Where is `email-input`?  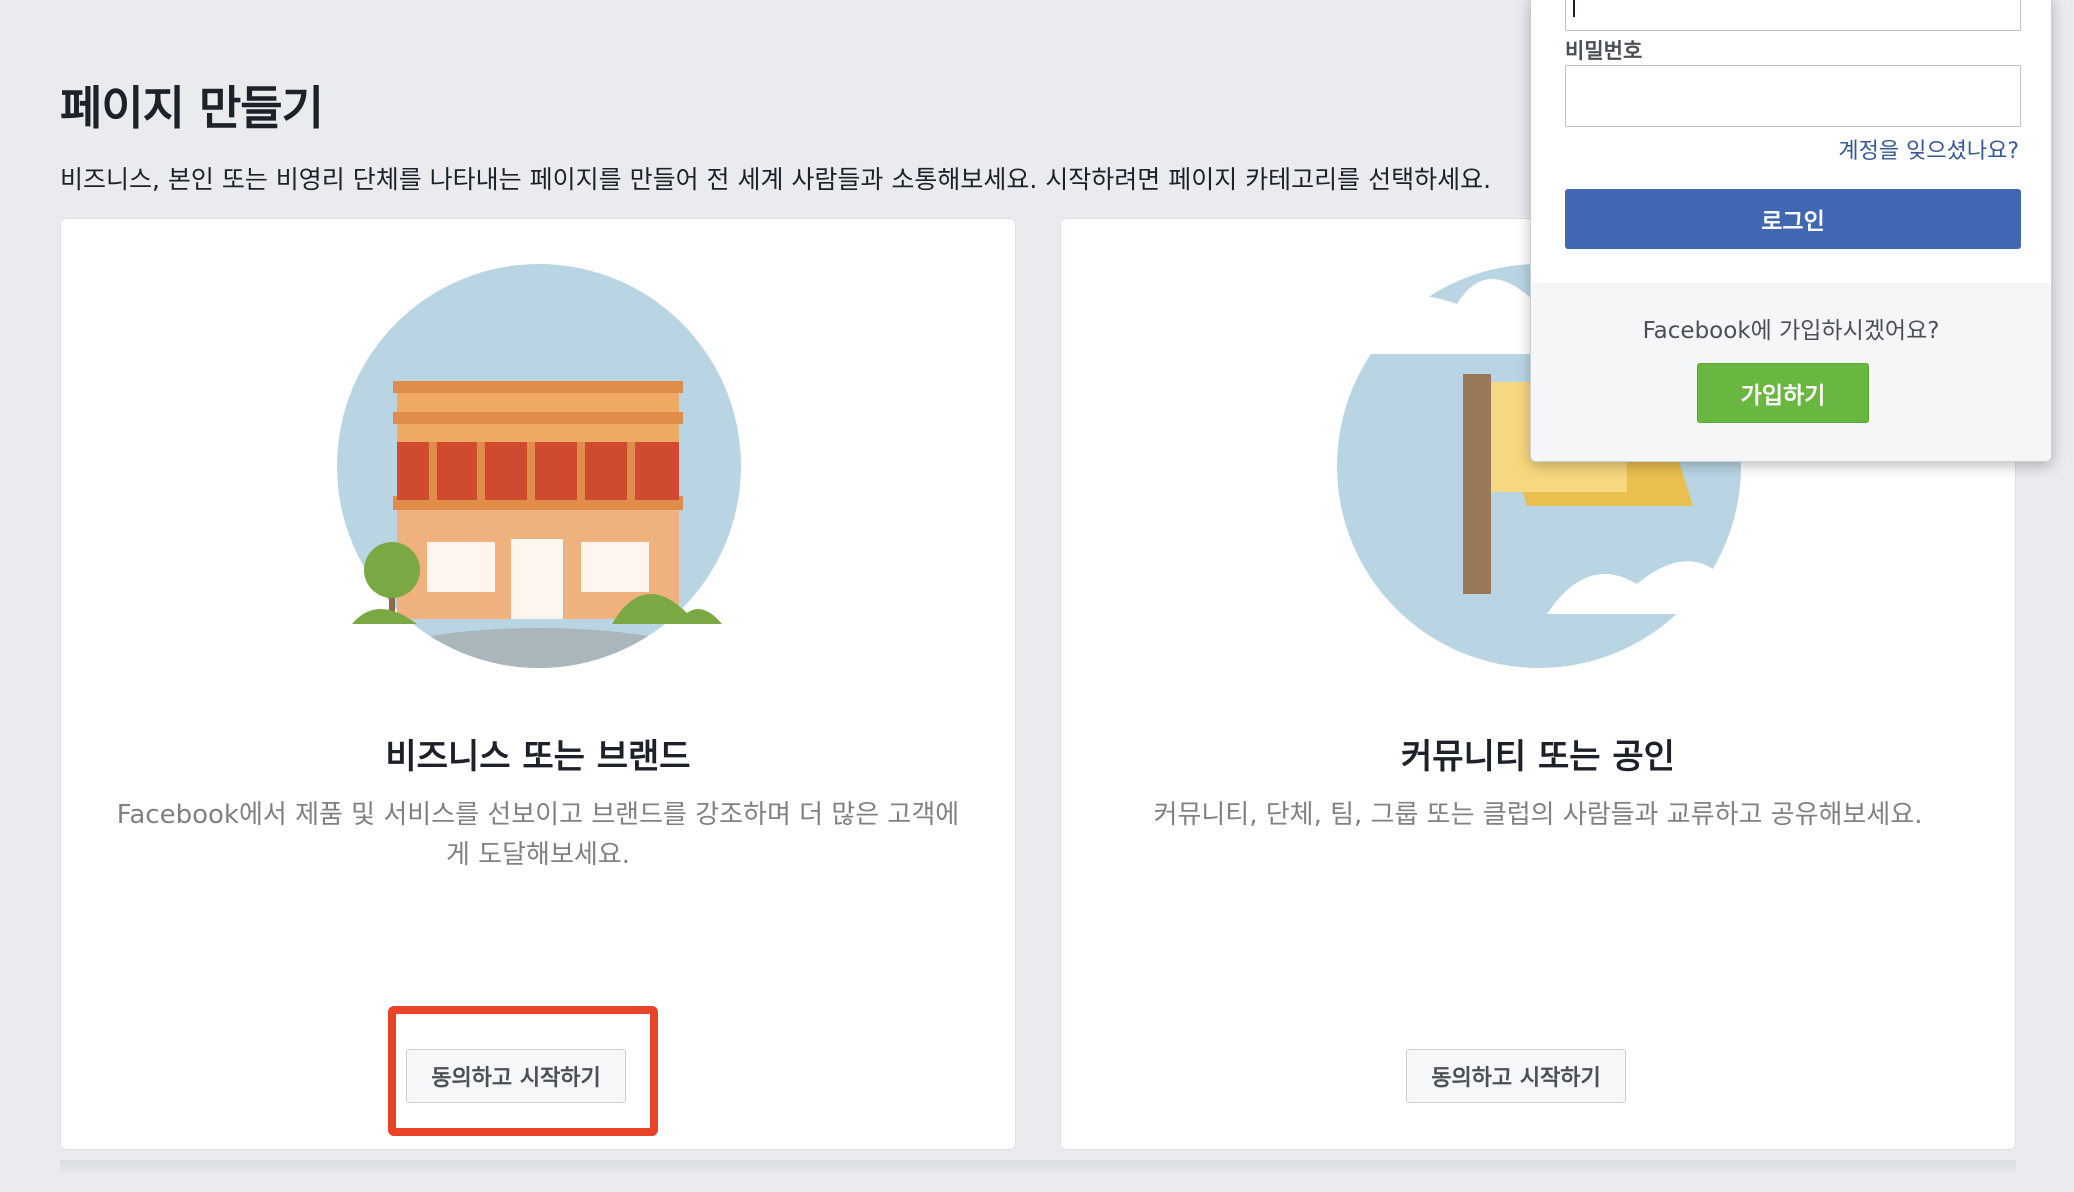 email-input is located at coordinates (1793, 15).